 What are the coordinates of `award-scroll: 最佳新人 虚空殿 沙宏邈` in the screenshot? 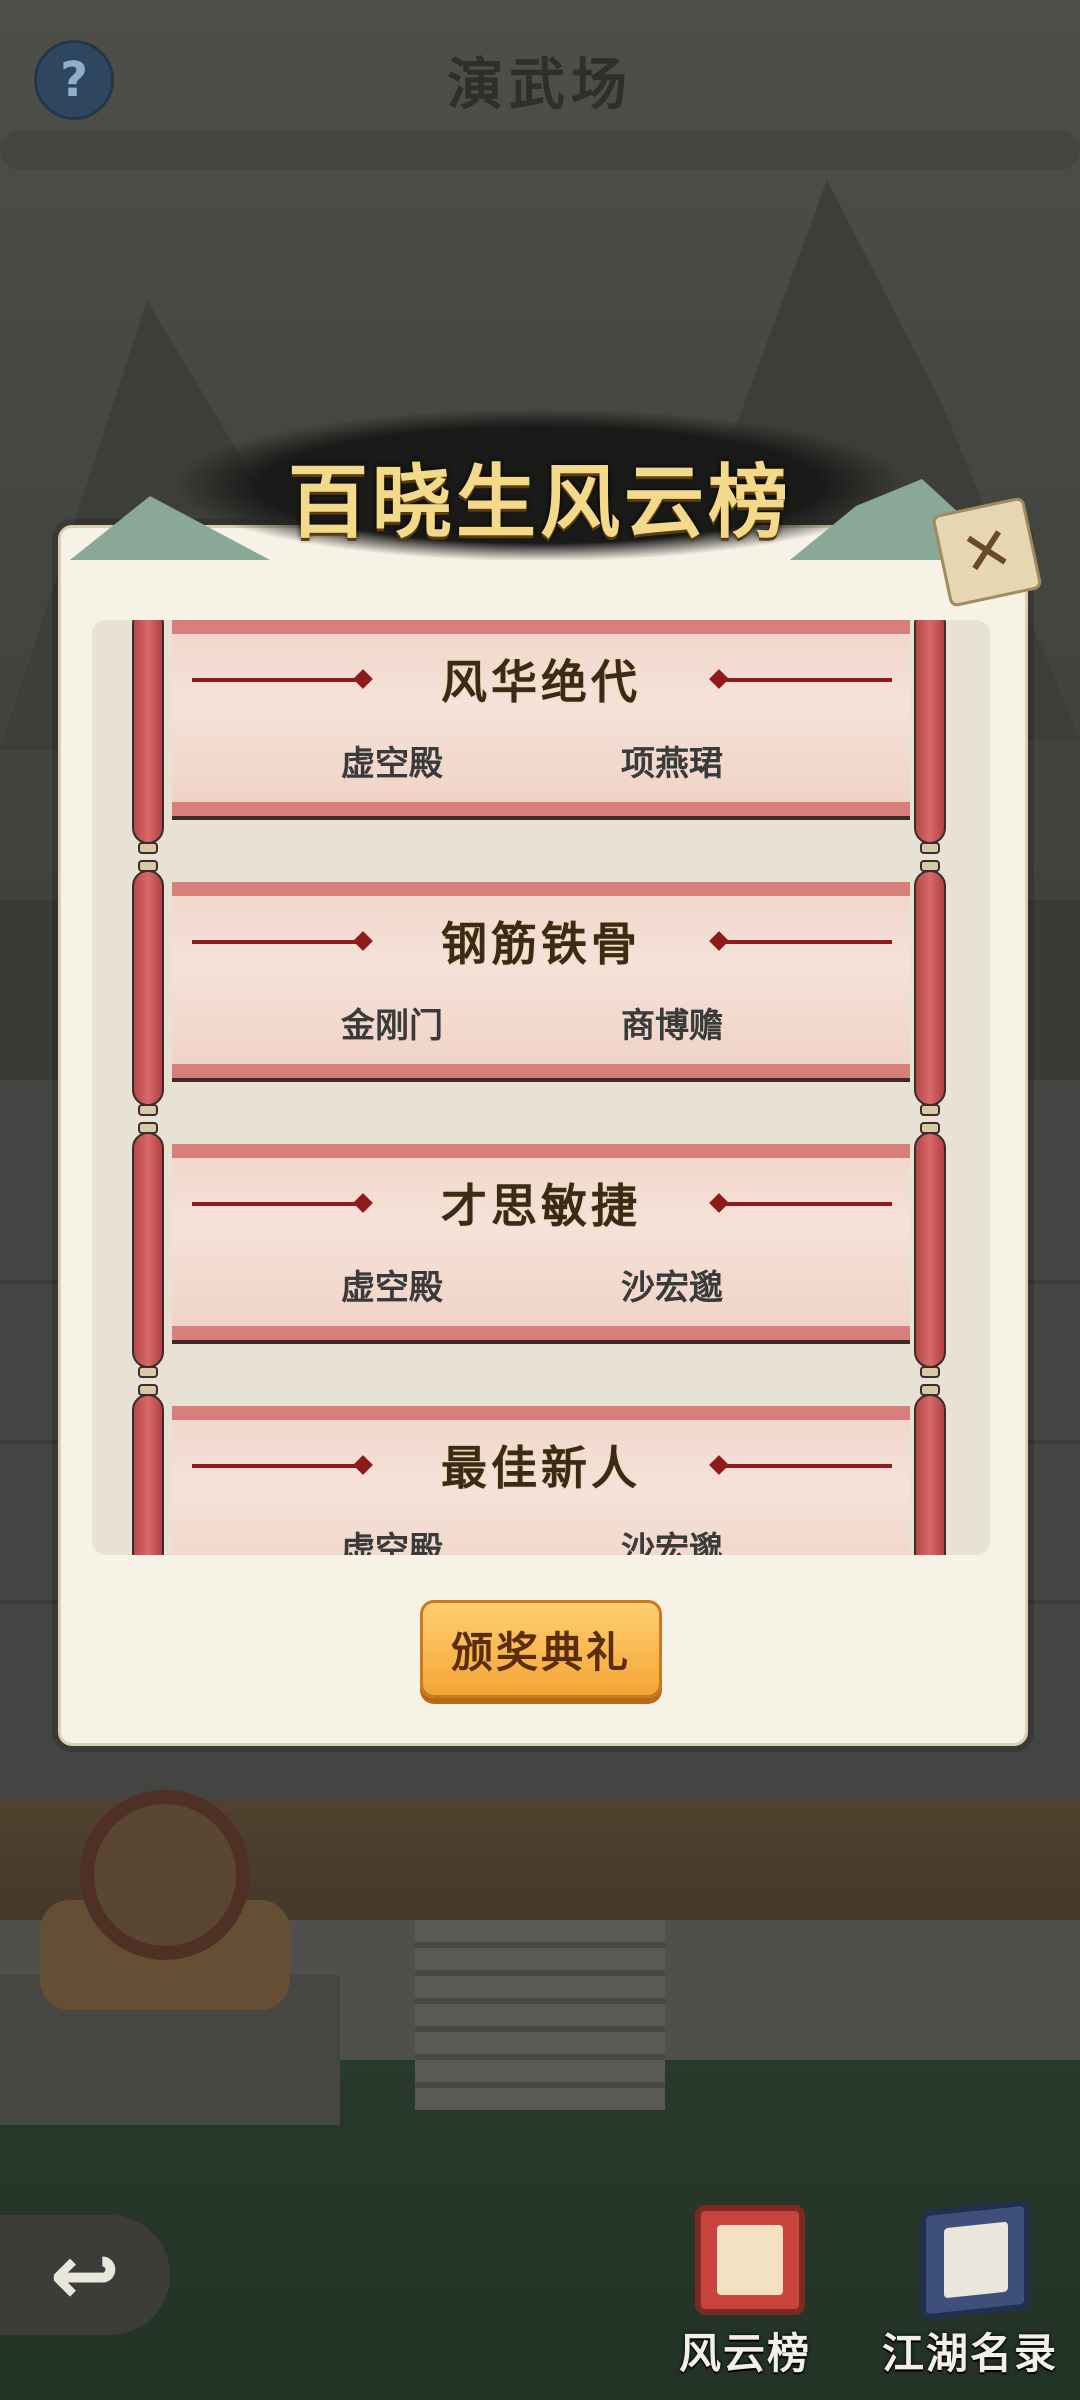 It's located at (541, 1460).